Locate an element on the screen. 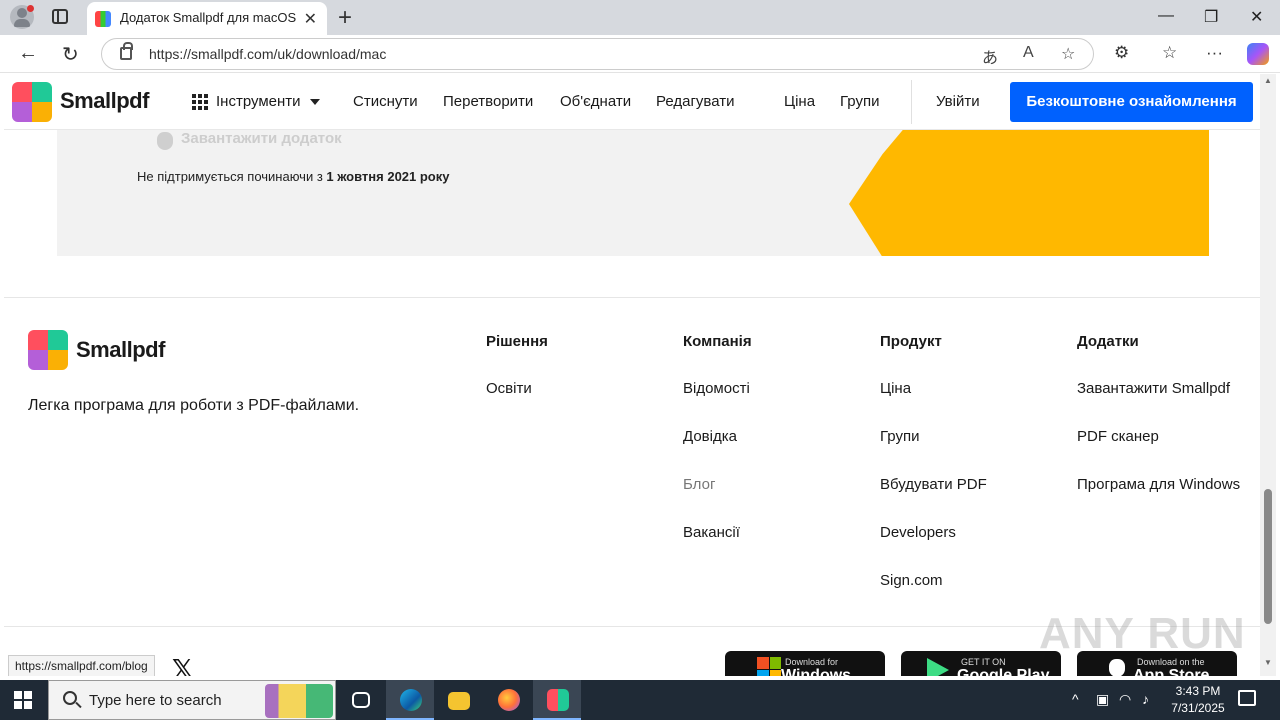 This screenshot has width=1280, height=720. windows-logo-icon is located at coordinates (769, 666).